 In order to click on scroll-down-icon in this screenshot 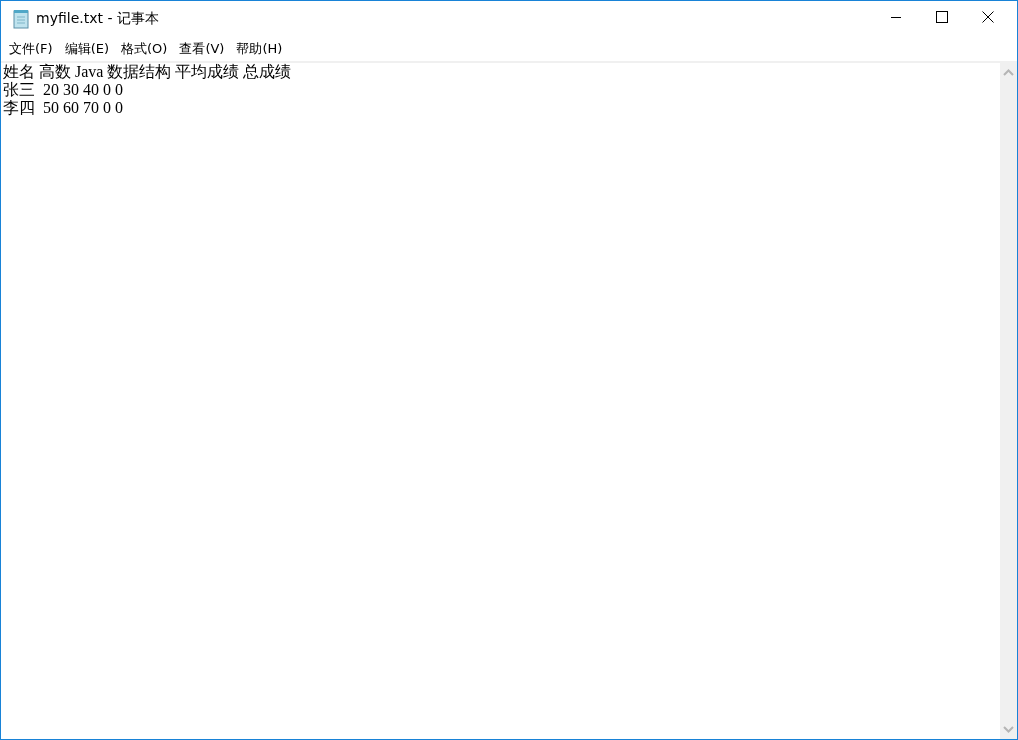, I will do `click(1008, 729)`.